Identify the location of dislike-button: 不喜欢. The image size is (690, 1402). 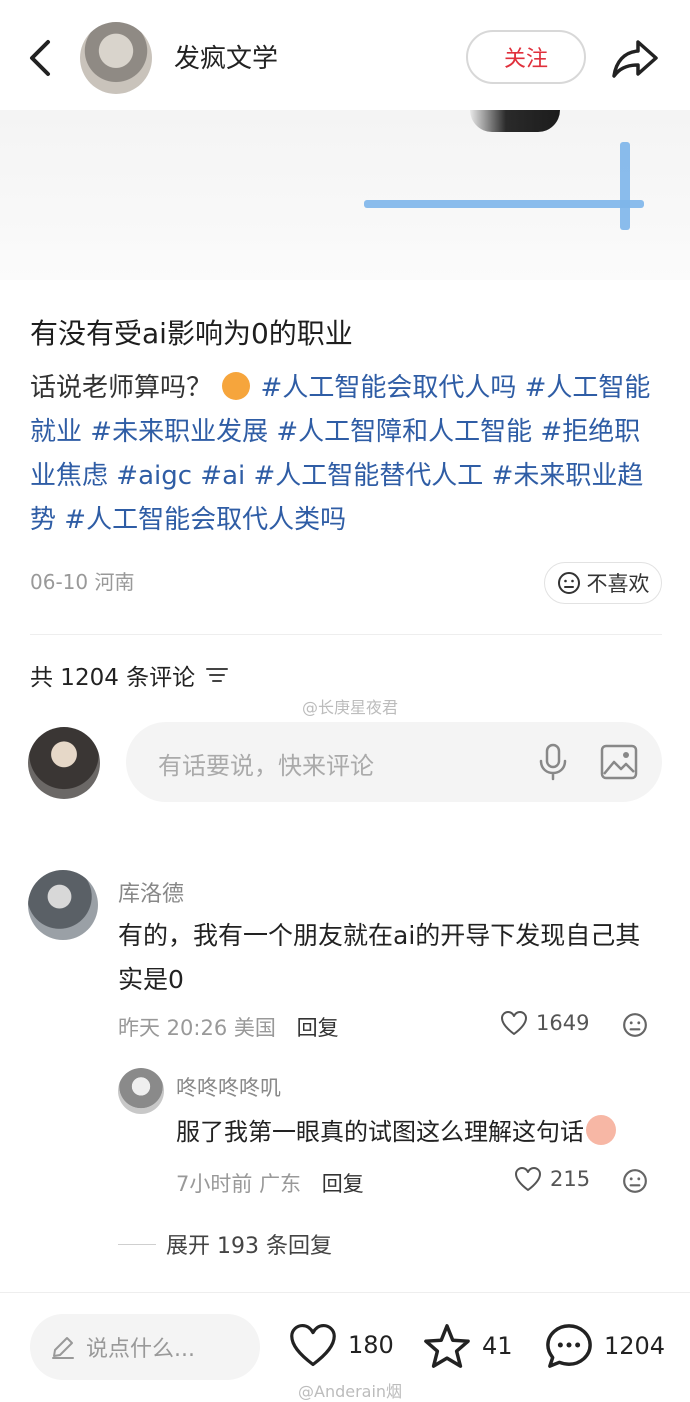
(603, 583).